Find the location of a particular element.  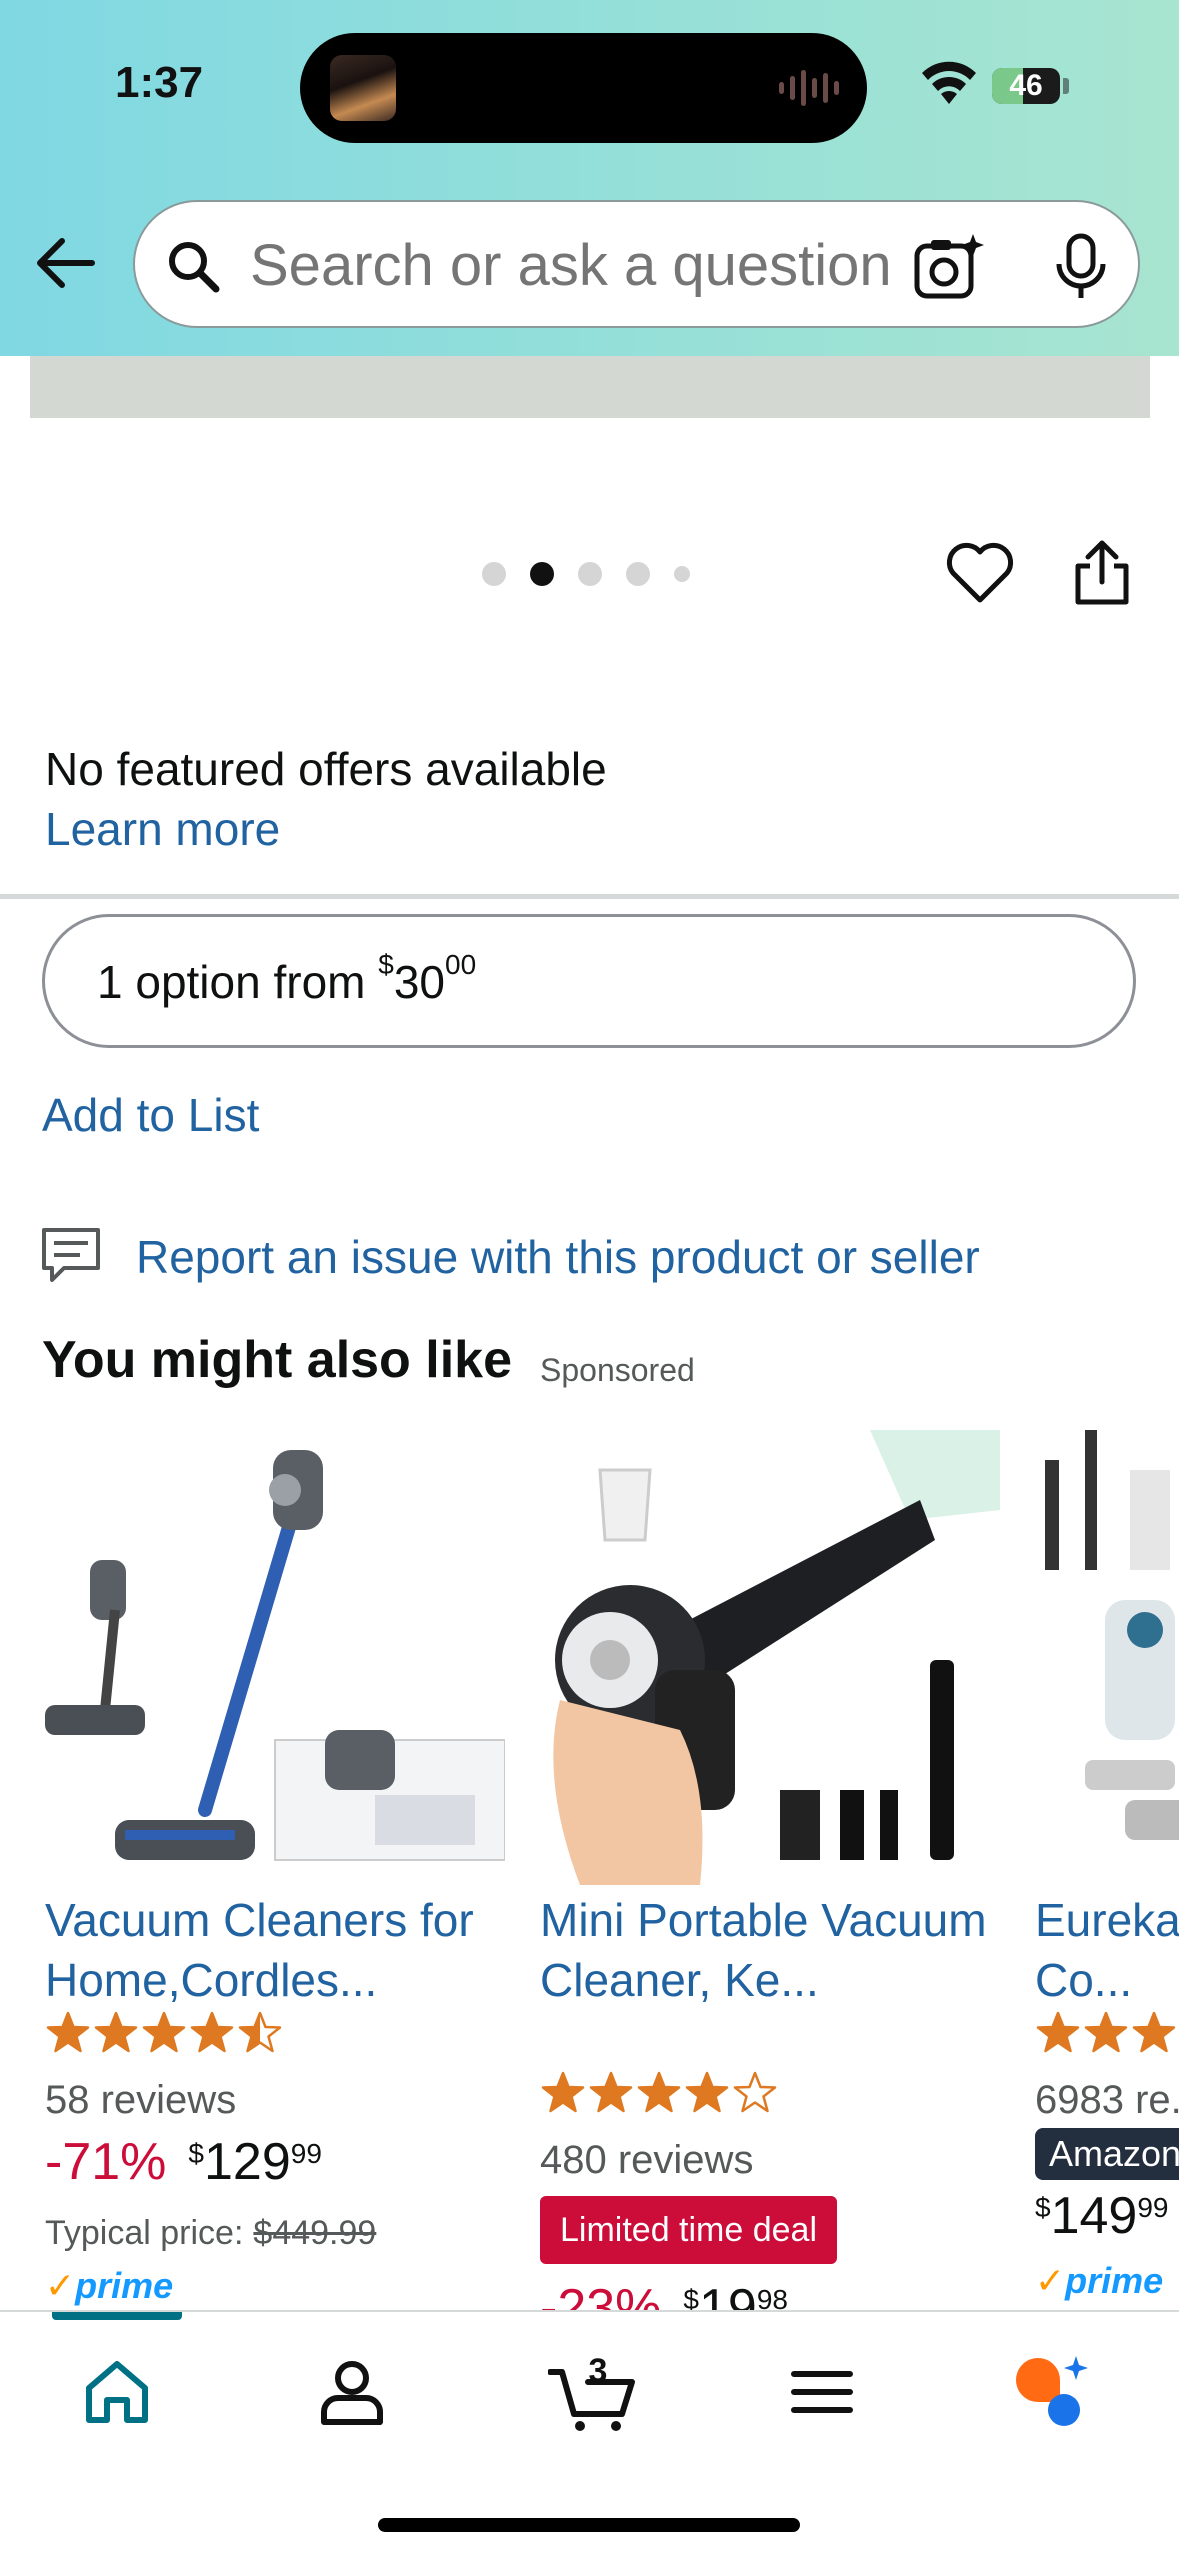

report-issue-icon is located at coordinates (71, 1255).